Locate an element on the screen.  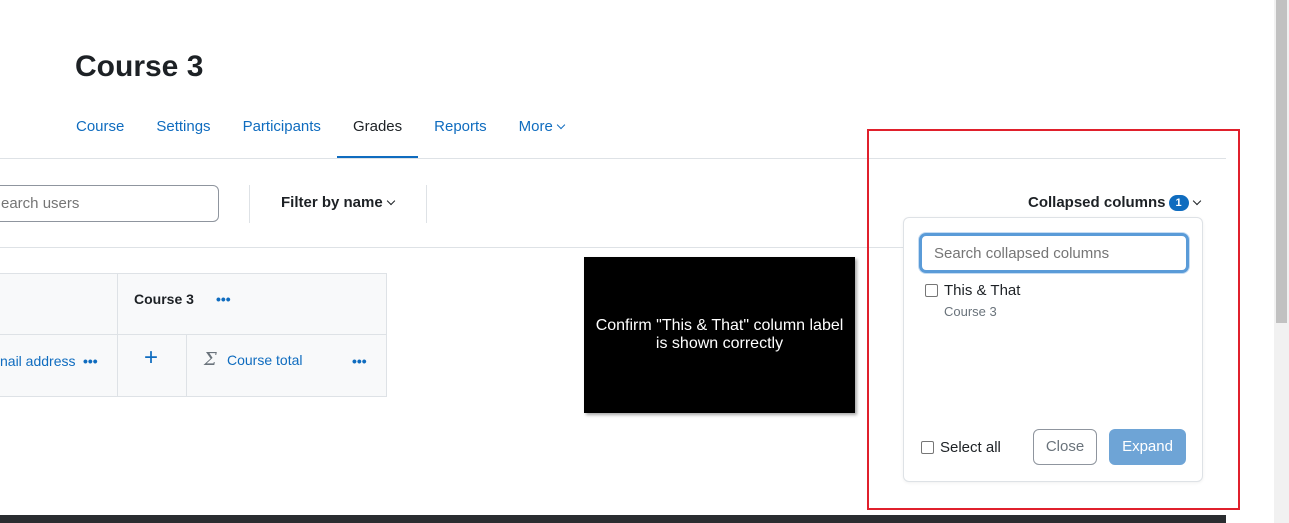
tab-more: More is located at coordinates (541, 131).